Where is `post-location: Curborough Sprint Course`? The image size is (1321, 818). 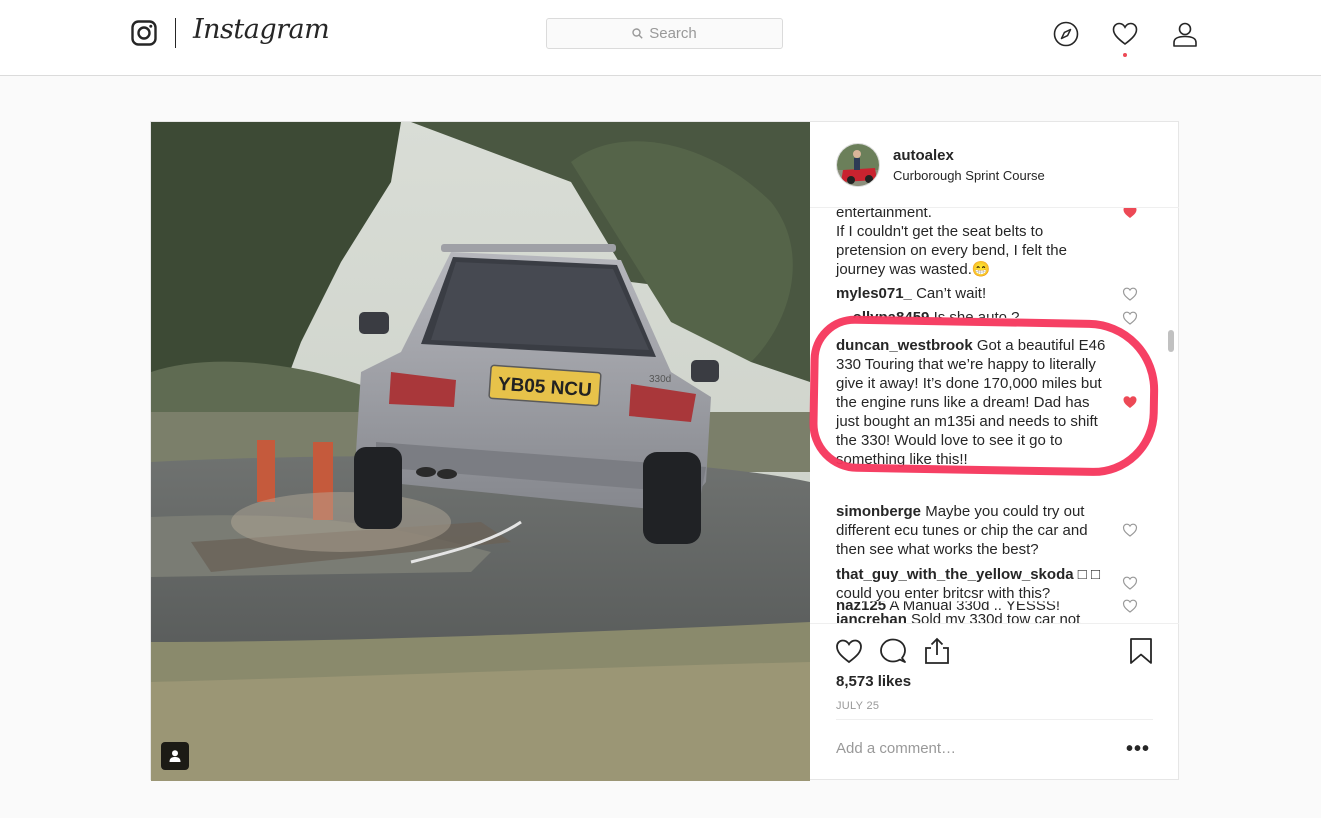 post-location: Curborough Sprint Course is located at coordinates (969, 175).